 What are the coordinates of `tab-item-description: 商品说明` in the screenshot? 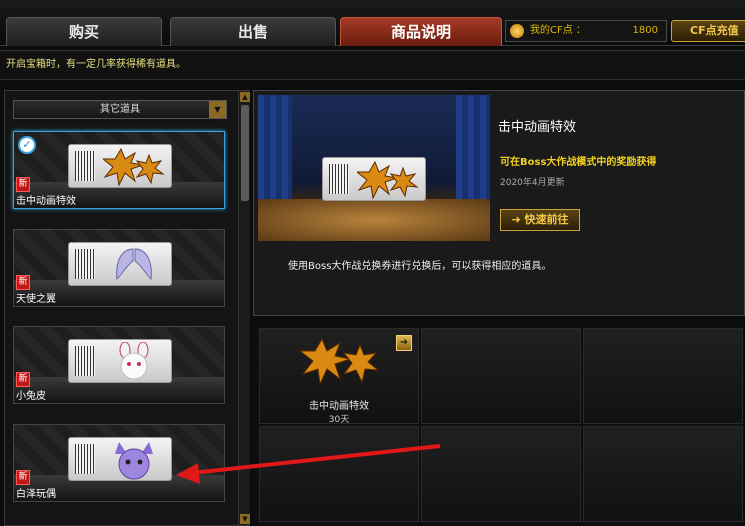 It's located at (421, 31).